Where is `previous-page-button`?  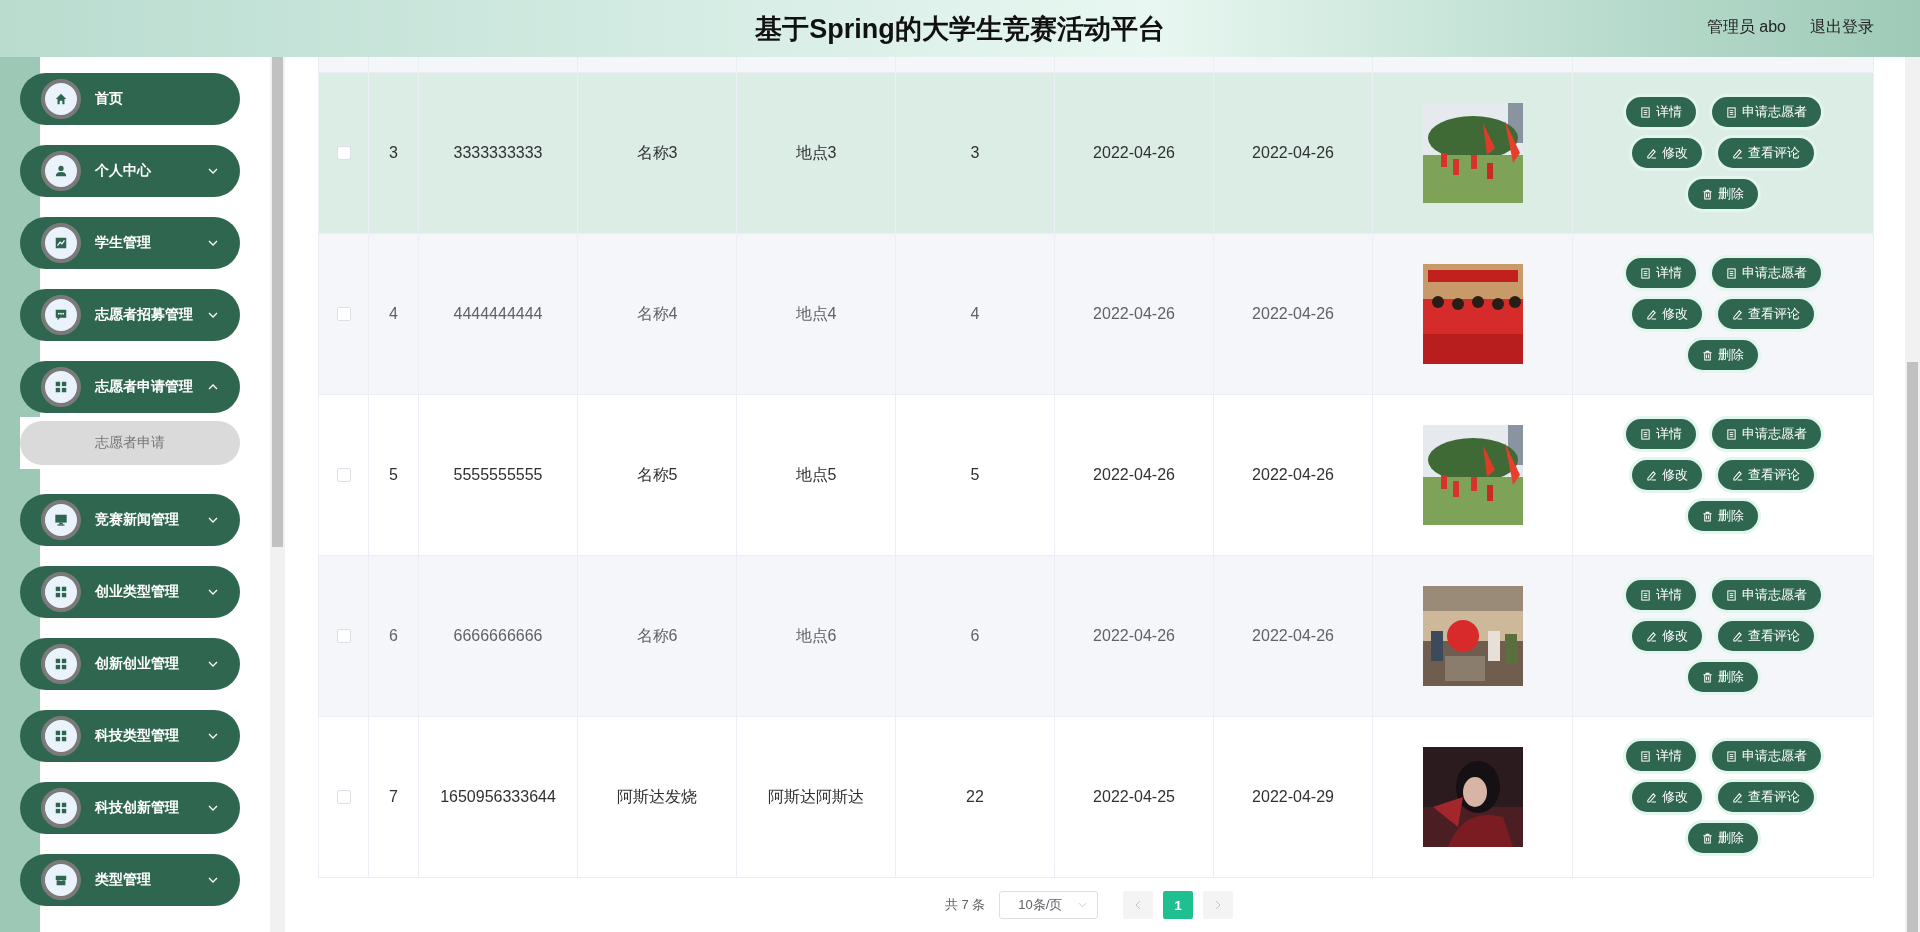 previous-page-button is located at coordinates (1138, 905).